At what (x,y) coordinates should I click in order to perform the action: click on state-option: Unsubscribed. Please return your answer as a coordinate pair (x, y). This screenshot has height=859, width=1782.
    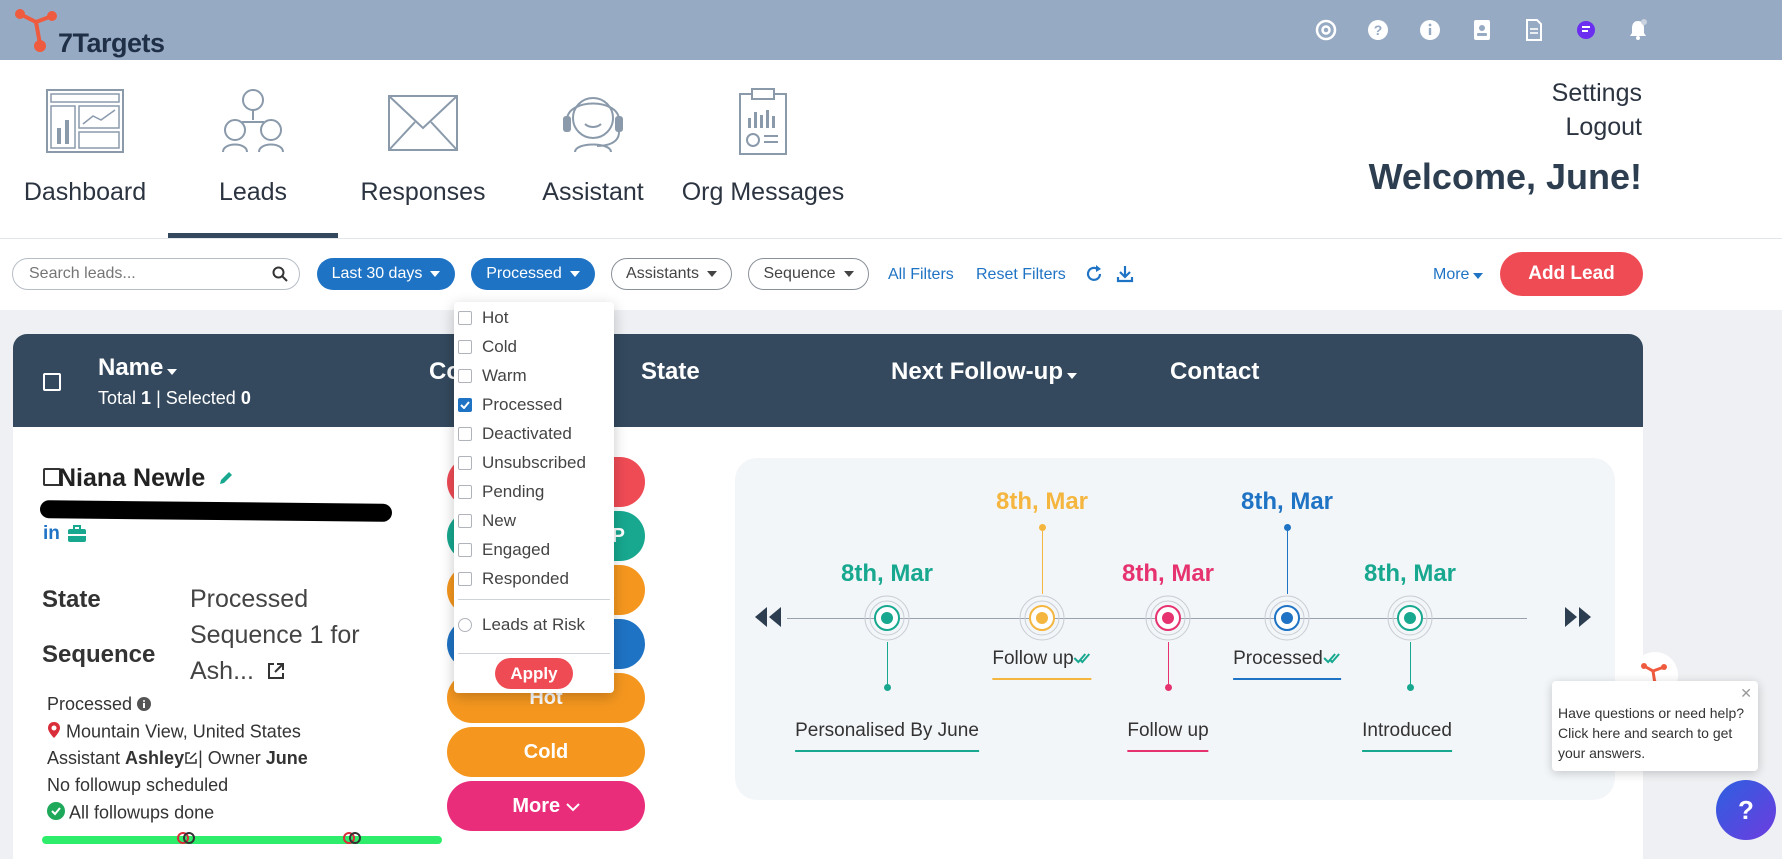
    Looking at the image, I should click on (522, 463).